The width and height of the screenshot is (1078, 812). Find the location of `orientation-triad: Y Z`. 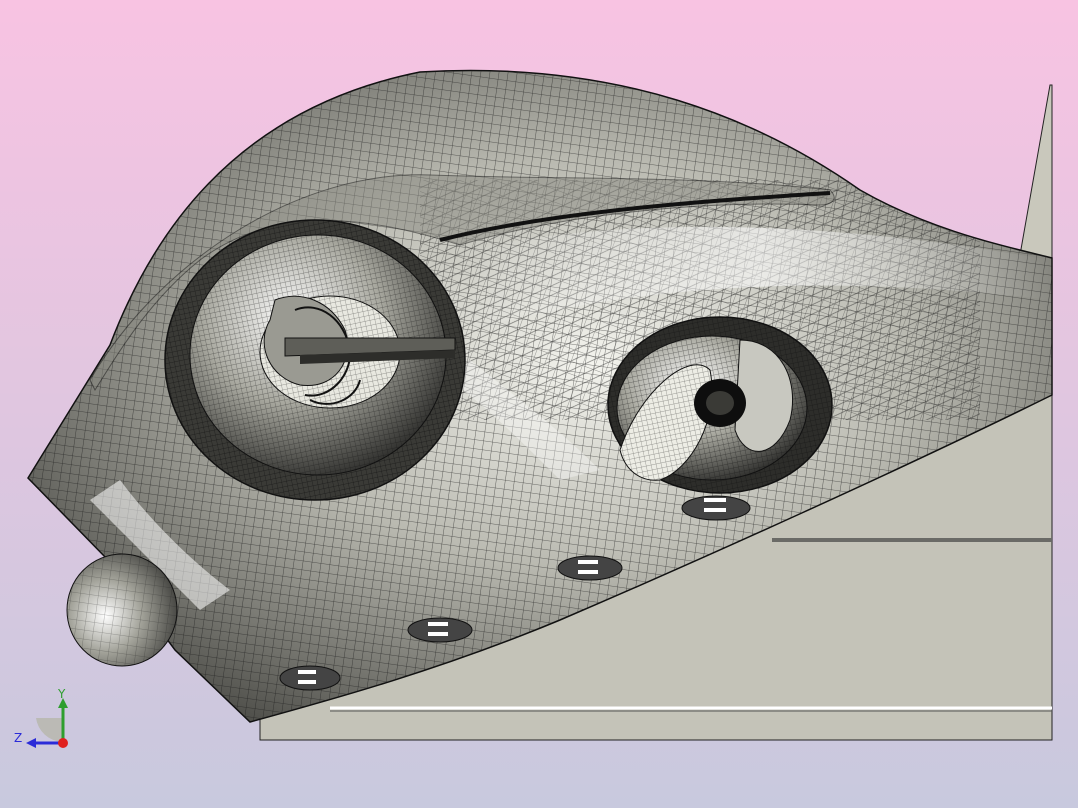

orientation-triad: Y Z is located at coordinates (46, 720).